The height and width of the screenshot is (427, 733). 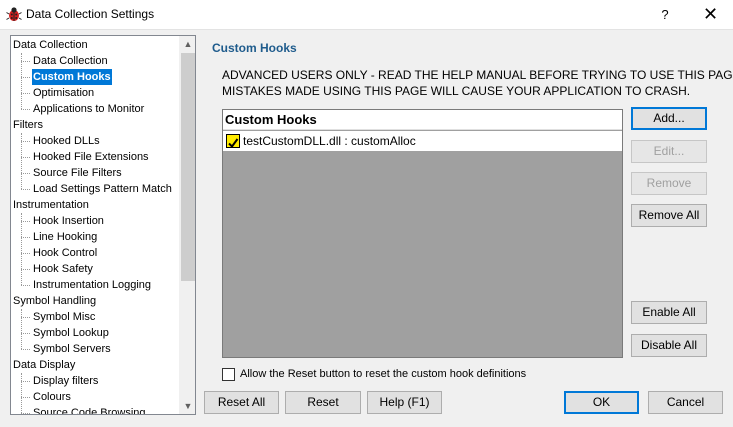 I want to click on page-title: Custom Hooks, so click(x=254, y=48).